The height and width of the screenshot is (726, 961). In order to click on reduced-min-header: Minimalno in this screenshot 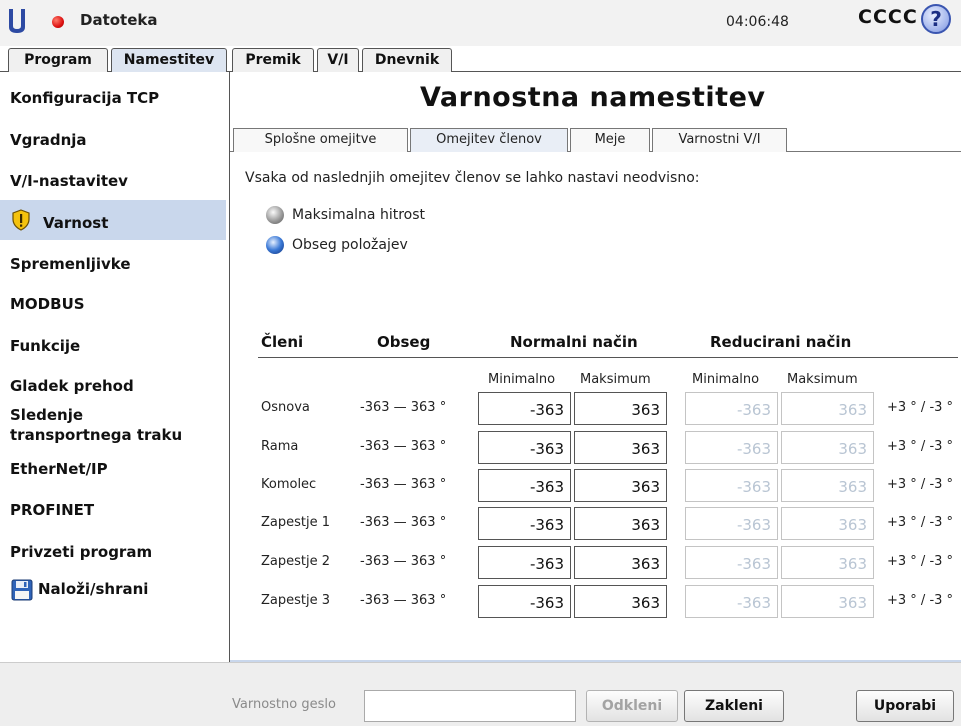, I will do `click(726, 379)`.